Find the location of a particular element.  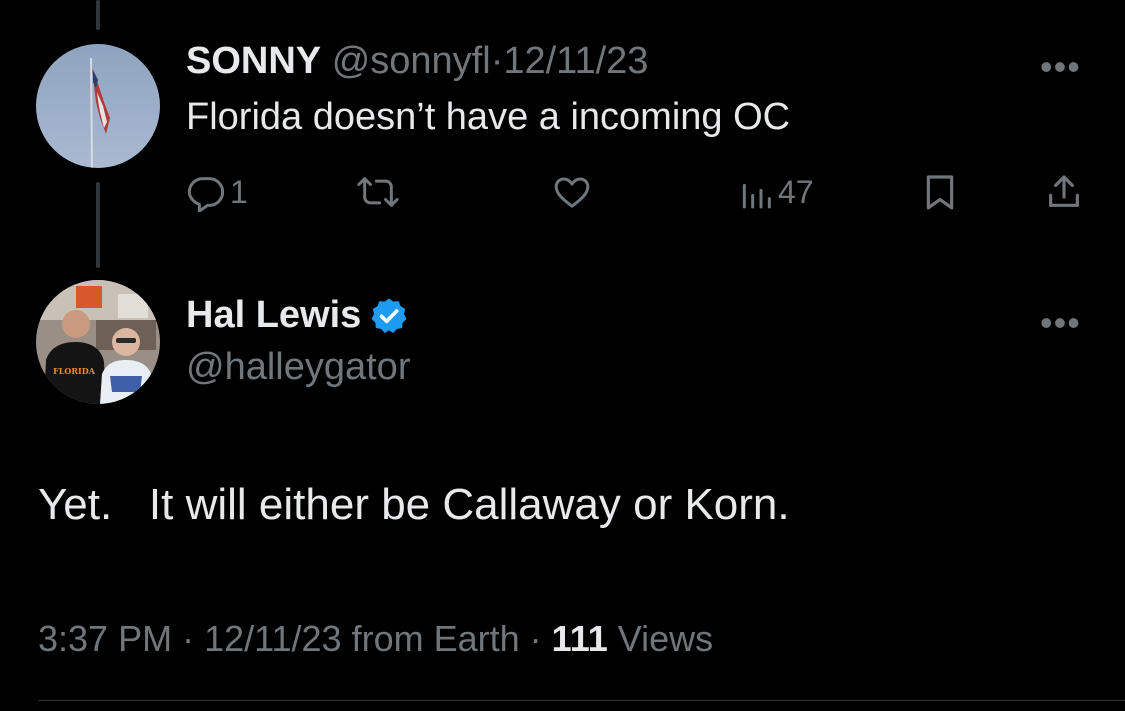

tweet-more-button: ••• is located at coordinates (1060, 323).